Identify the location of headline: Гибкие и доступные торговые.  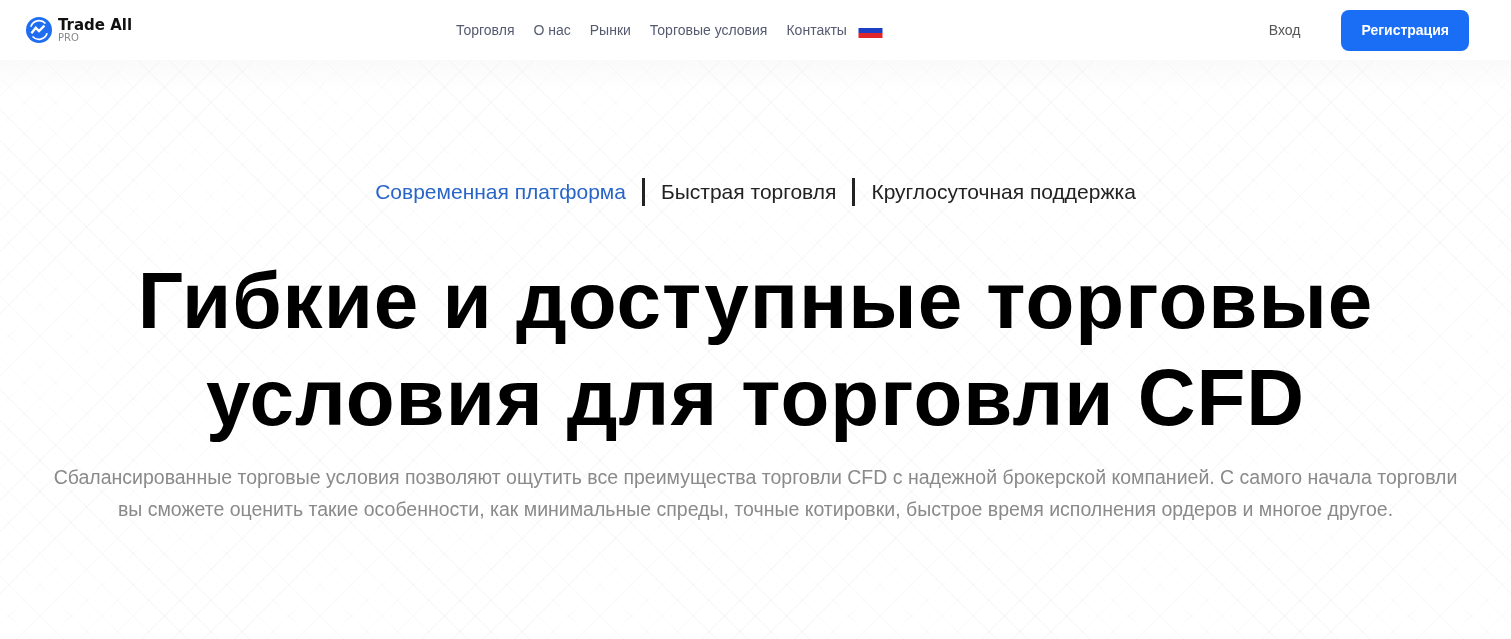
(755, 301).